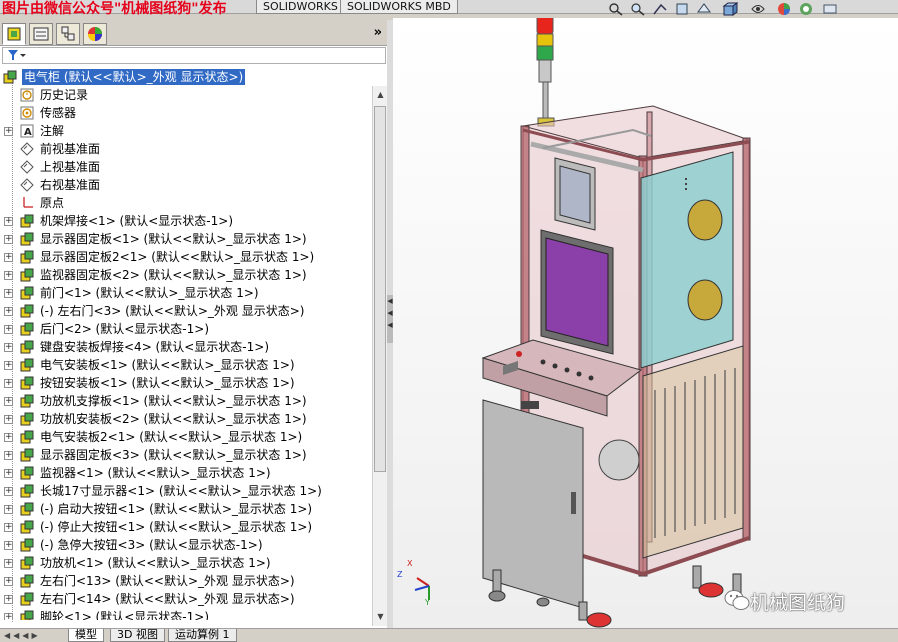 The image size is (898, 642). Describe the element at coordinates (95, 34) in the screenshot. I see `tab-display-manager` at that location.